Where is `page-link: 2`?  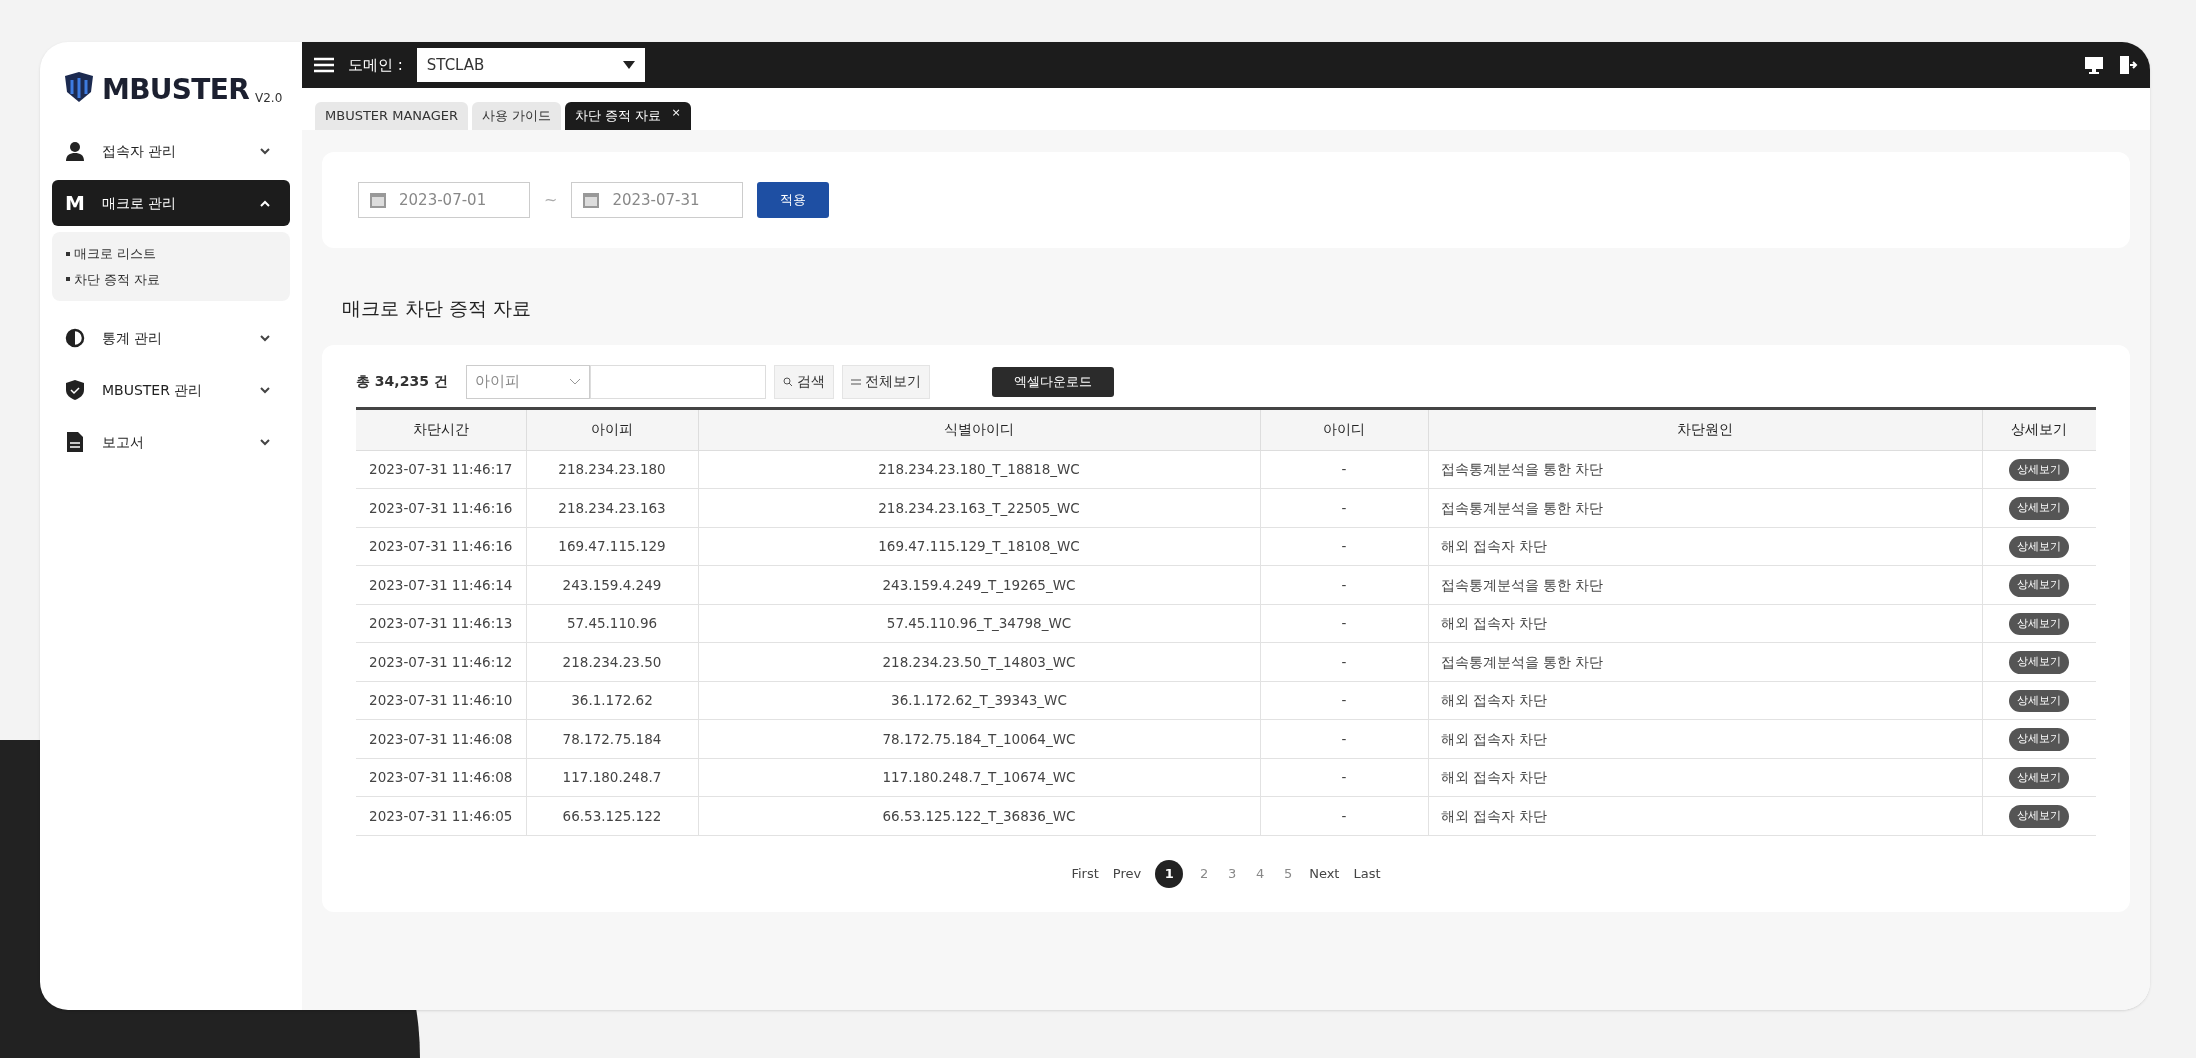 page-link: 2 is located at coordinates (1204, 873).